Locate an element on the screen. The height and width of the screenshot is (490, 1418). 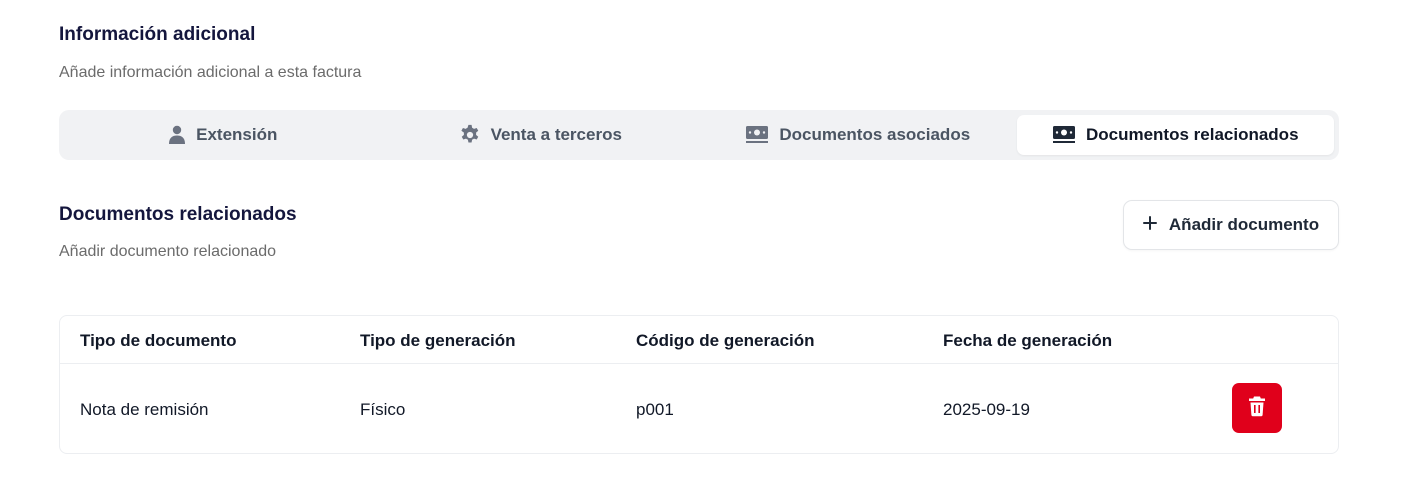
tab-documentos-relacionados: Documentos relacionados is located at coordinates (1175, 135).